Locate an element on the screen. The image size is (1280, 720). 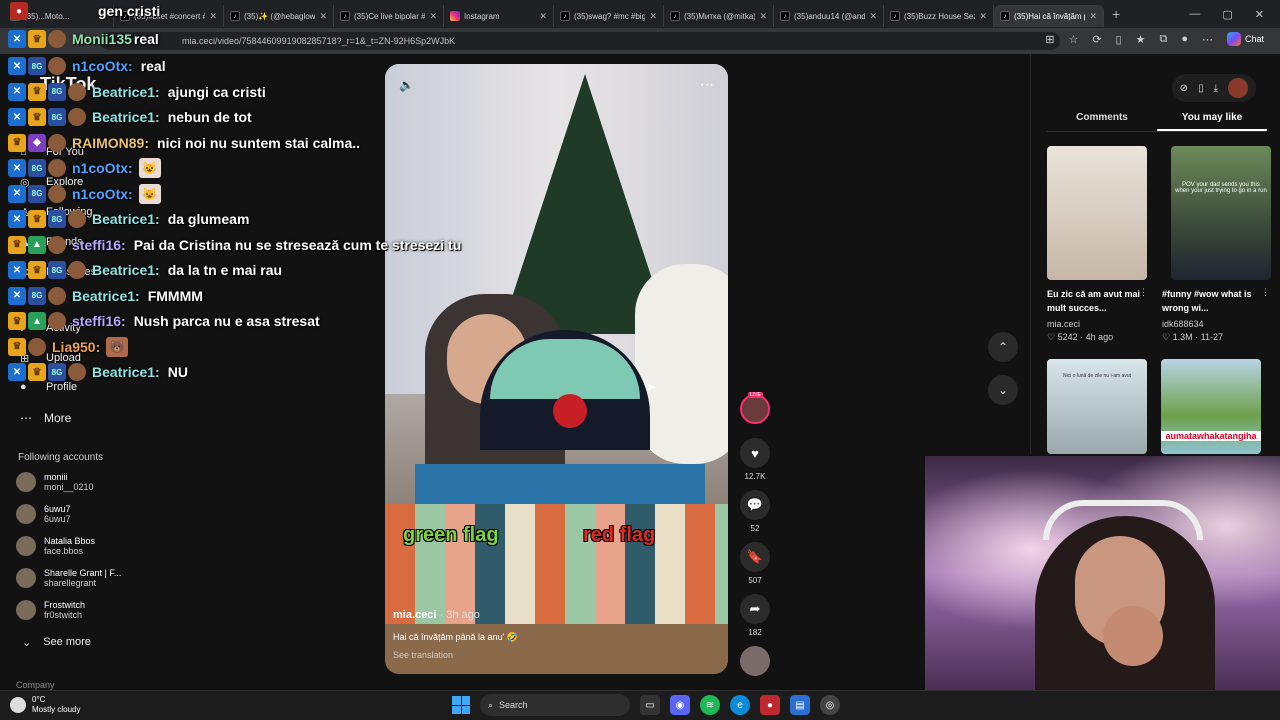
save-action: 🔖 507 is located at coordinates (755, 563).